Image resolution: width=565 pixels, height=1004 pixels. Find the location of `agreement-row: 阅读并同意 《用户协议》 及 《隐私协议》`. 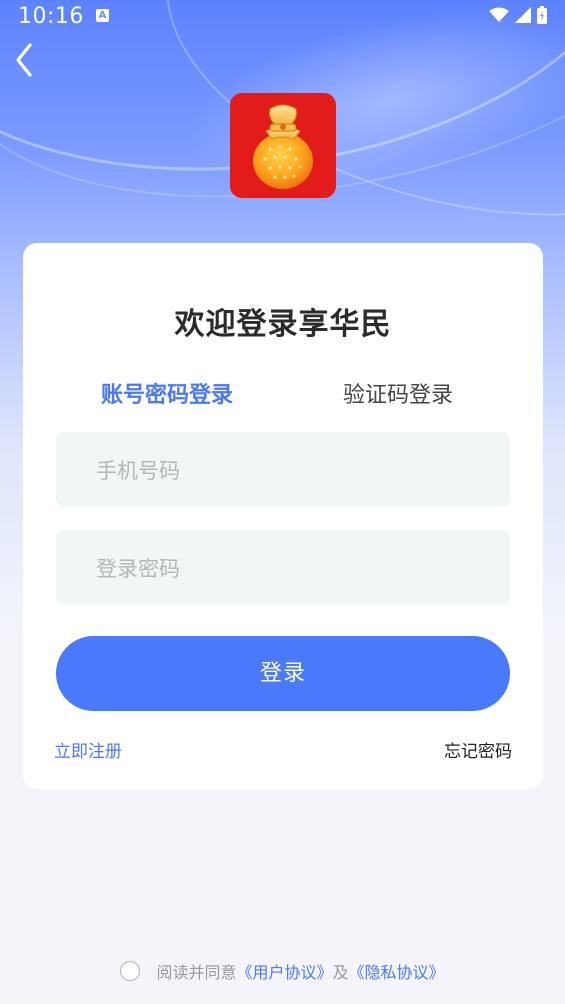

agreement-row: 阅读并同意 《用户协议》 及 《隐私协议》 is located at coordinates (282, 971).